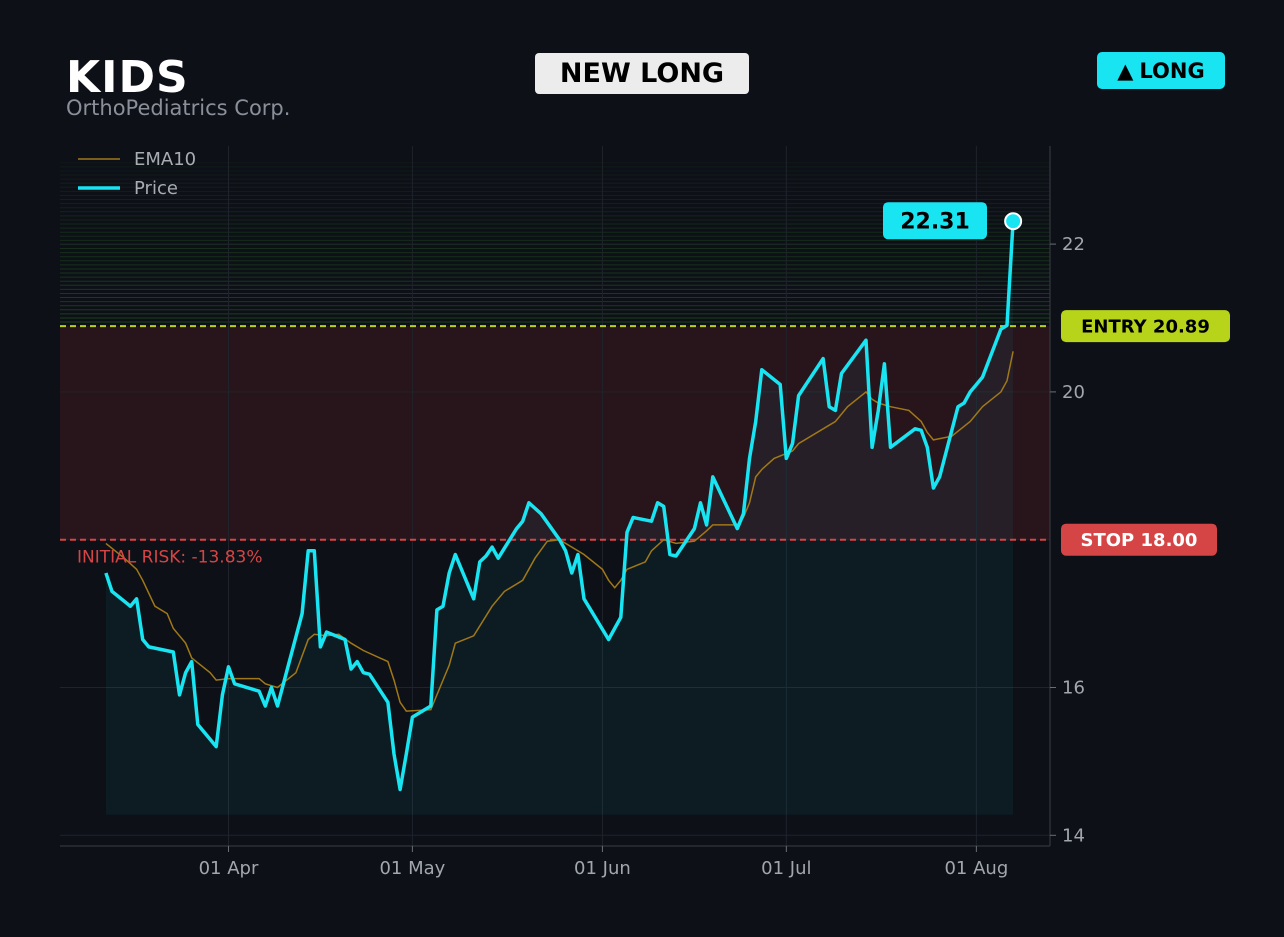  What do you see at coordinates (165, 159) in the screenshot?
I see `legend-label-ema10: EMA10` at bounding box center [165, 159].